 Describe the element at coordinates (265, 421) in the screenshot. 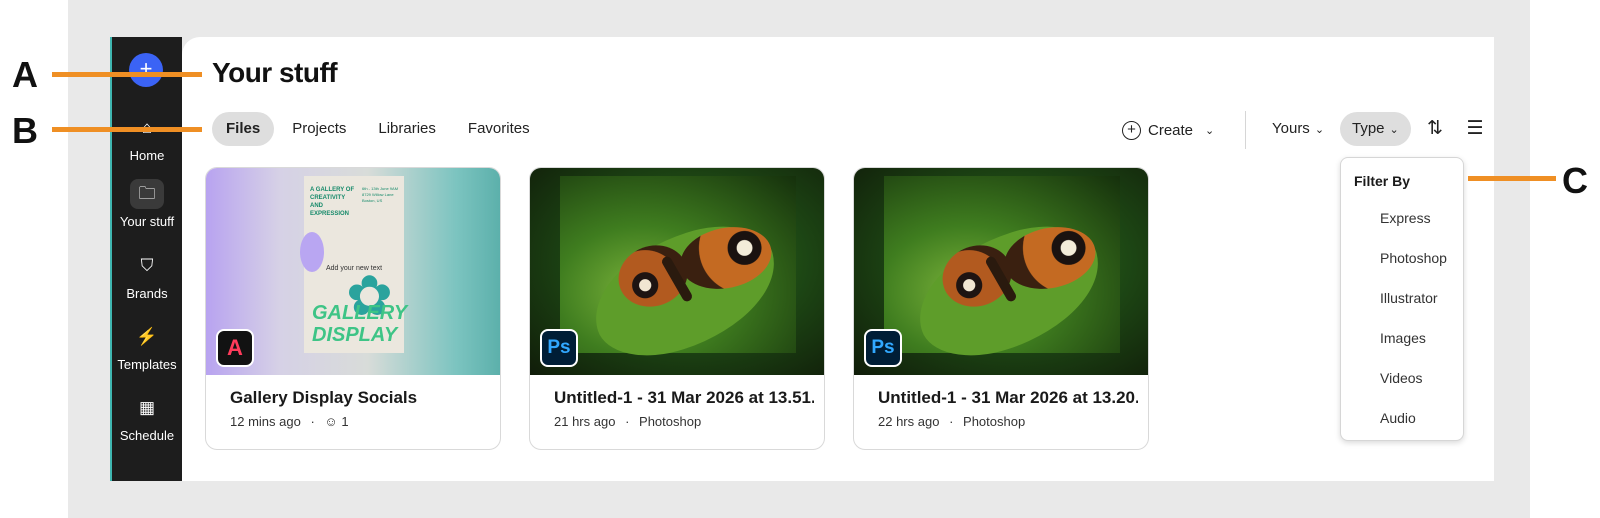

I see `file-time: 12 mins ago` at that location.